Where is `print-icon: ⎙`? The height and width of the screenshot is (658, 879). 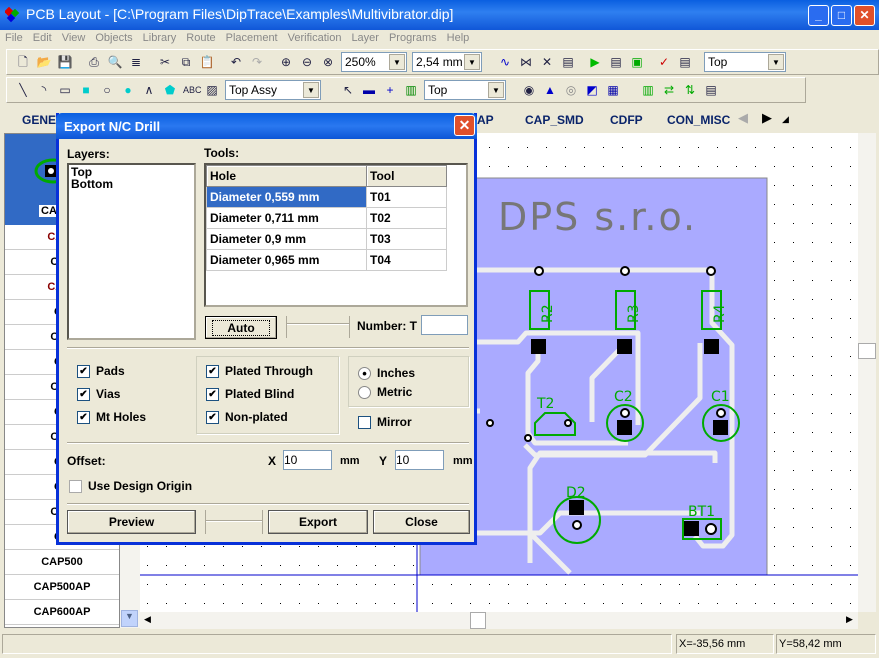
print-icon: ⎙ is located at coordinates (94, 62).